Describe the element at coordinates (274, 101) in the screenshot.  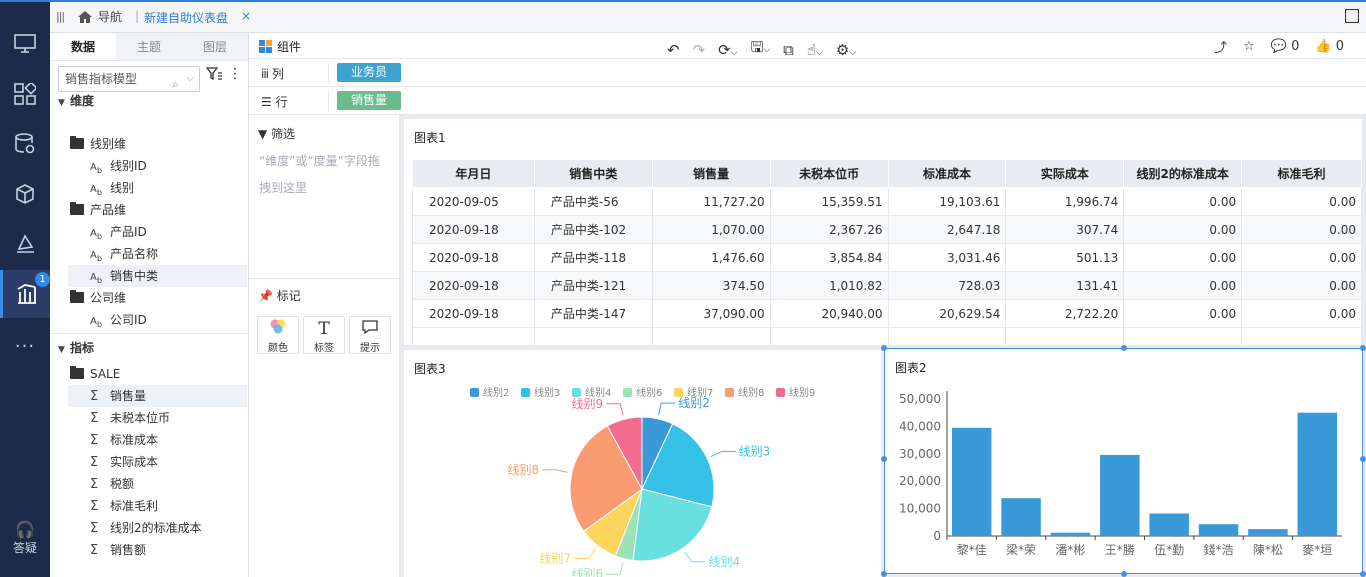
I see `row-shelf-label: ☰ 行` at that location.